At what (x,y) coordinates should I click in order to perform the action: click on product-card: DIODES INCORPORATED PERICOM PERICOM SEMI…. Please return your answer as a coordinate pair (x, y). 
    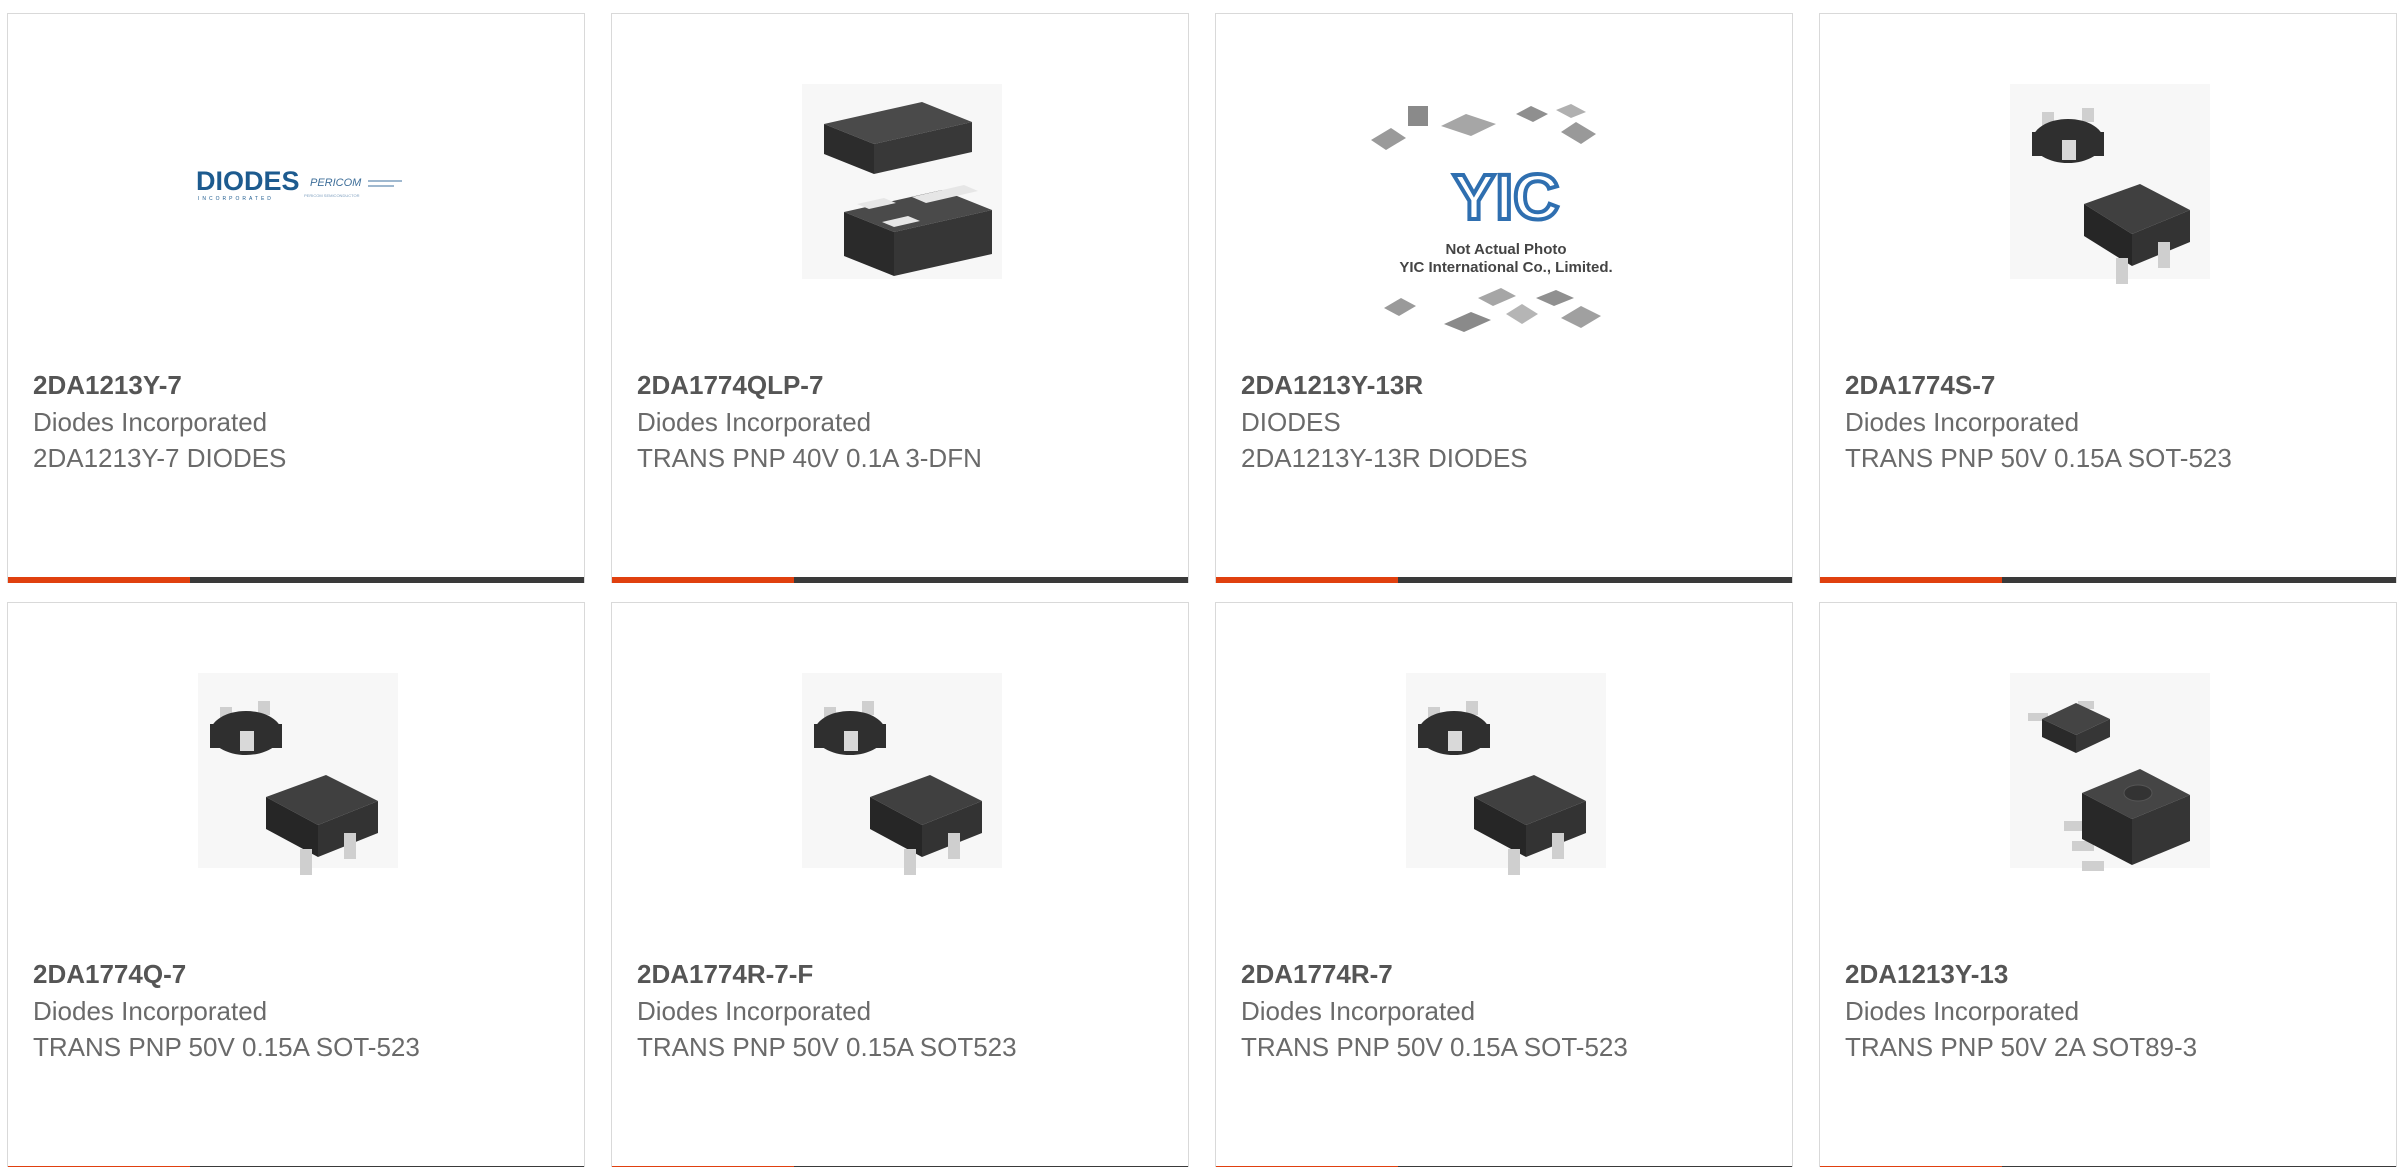
    Looking at the image, I should click on (296, 298).